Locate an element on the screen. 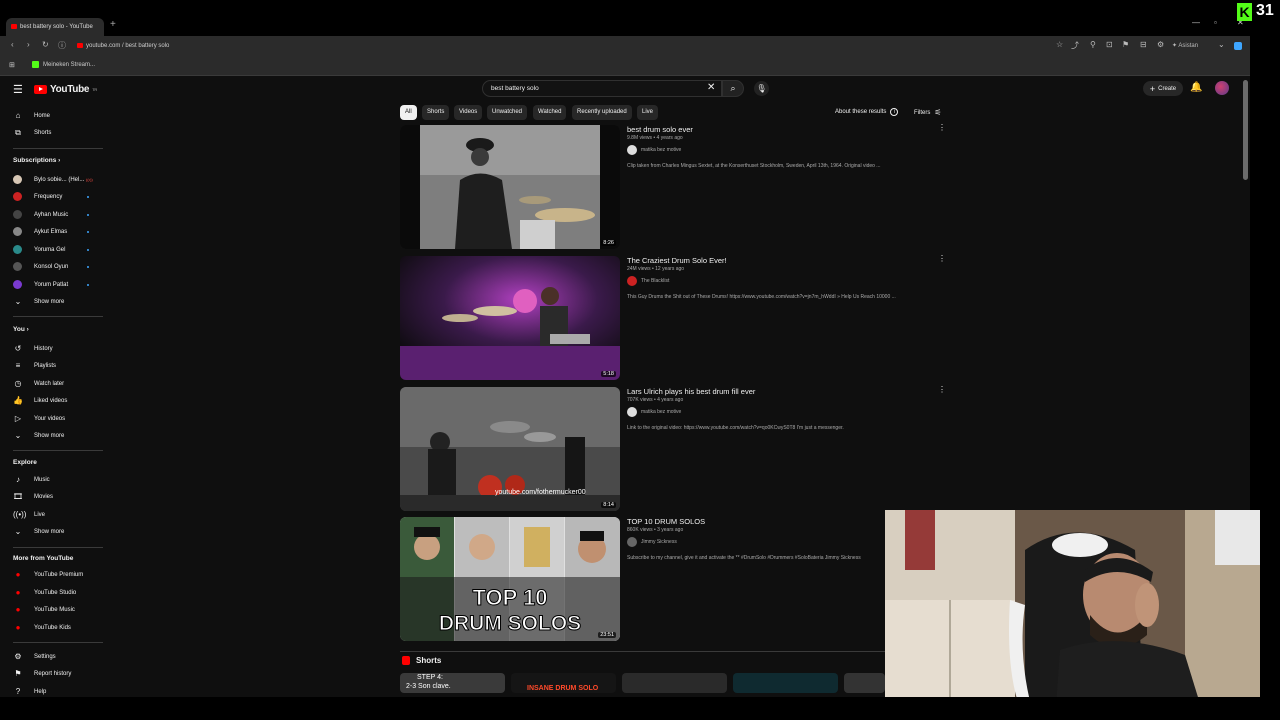  apps-grid-icon: ⊞ is located at coordinates (12, 65).